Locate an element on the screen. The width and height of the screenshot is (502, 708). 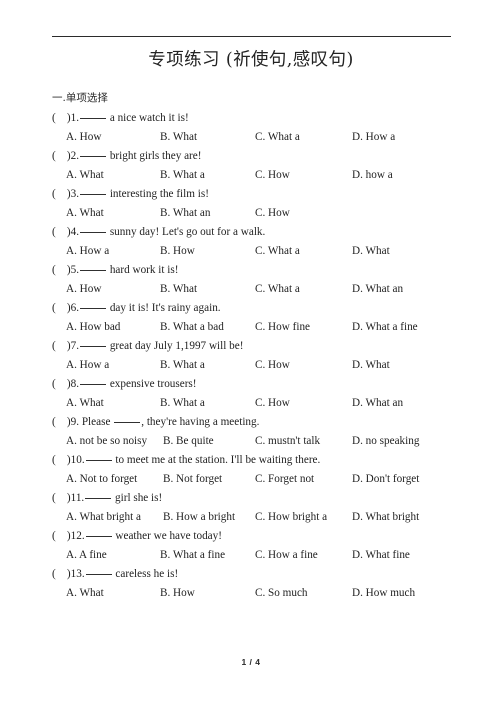
option-b: B. Not forget is located at coordinates (192, 479).